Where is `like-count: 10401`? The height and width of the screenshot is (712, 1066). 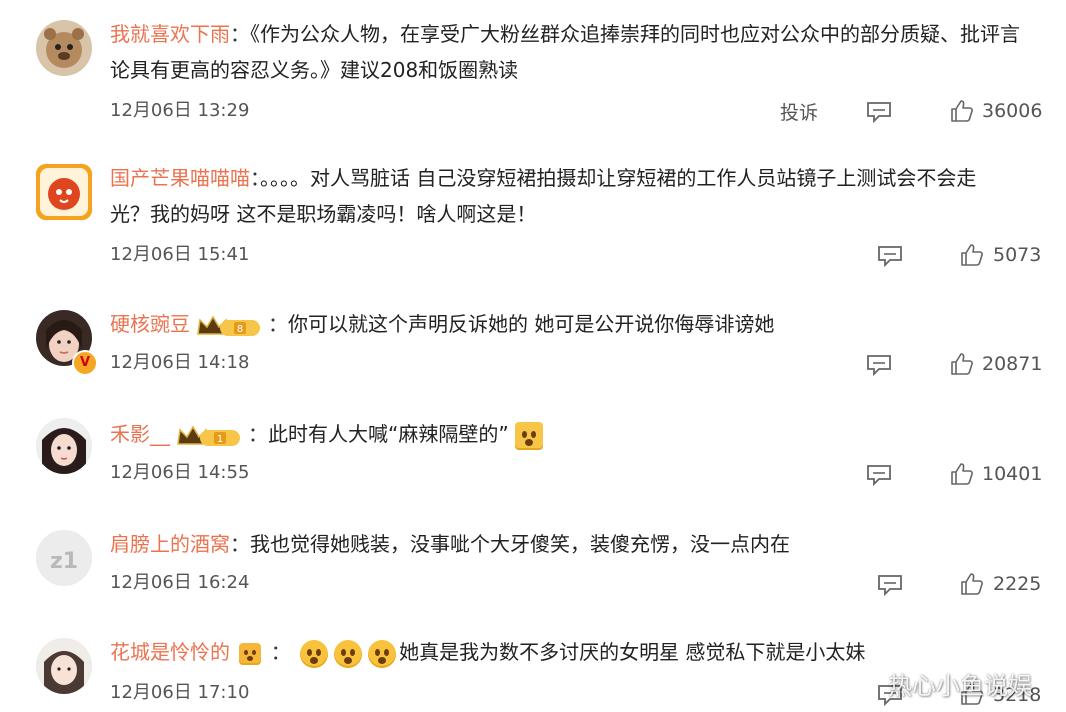 like-count: 10401 is located at coordinates (1012, 474).